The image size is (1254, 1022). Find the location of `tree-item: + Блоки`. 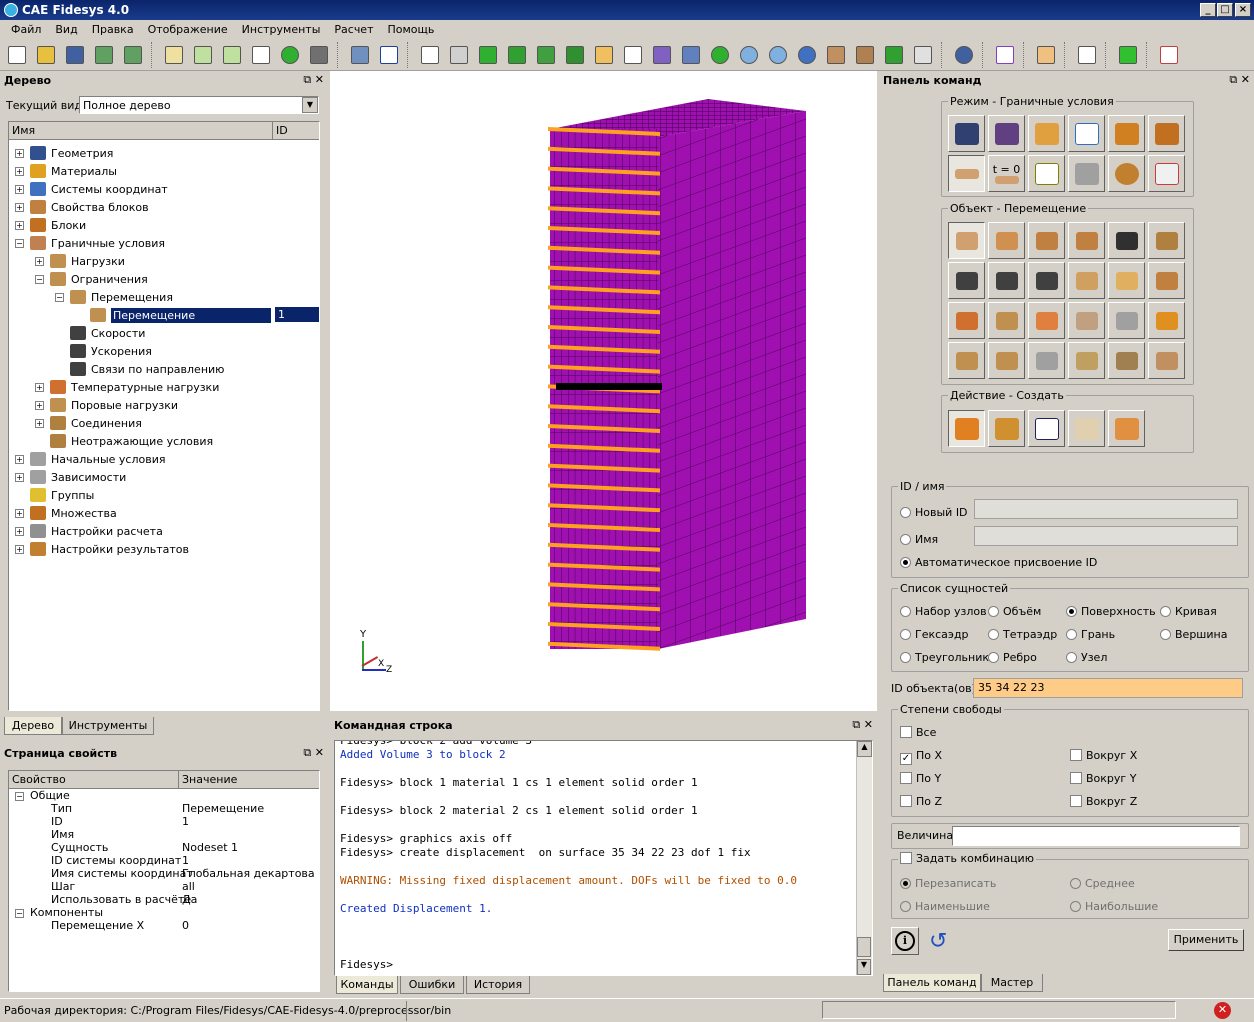

tree-item: + Блоки is located at coordinates (164, 225).